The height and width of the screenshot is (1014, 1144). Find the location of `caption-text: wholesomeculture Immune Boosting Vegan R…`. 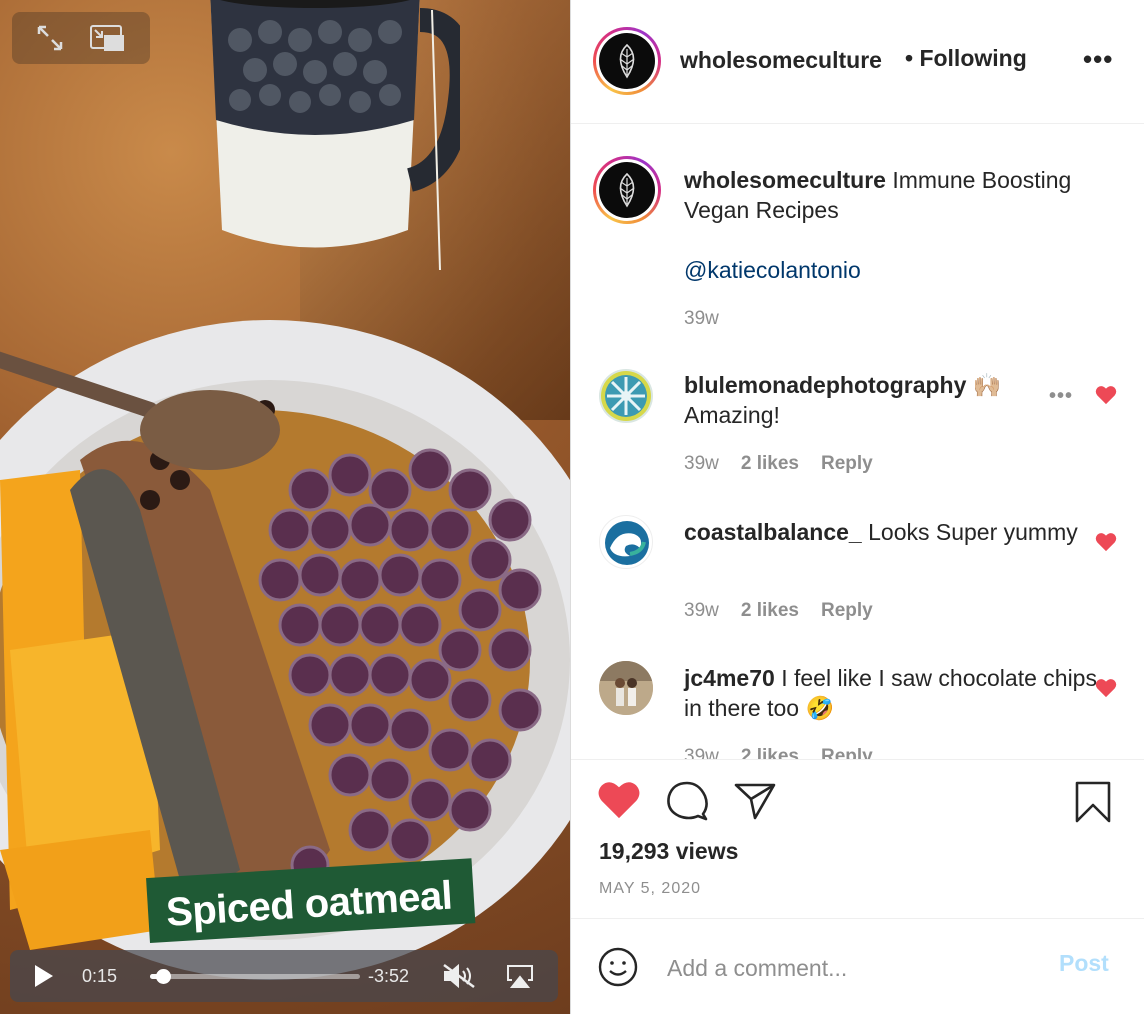

caption-text: wholesomeculture Immune Boosting Vegan R… is located at coordinates (899, 195).